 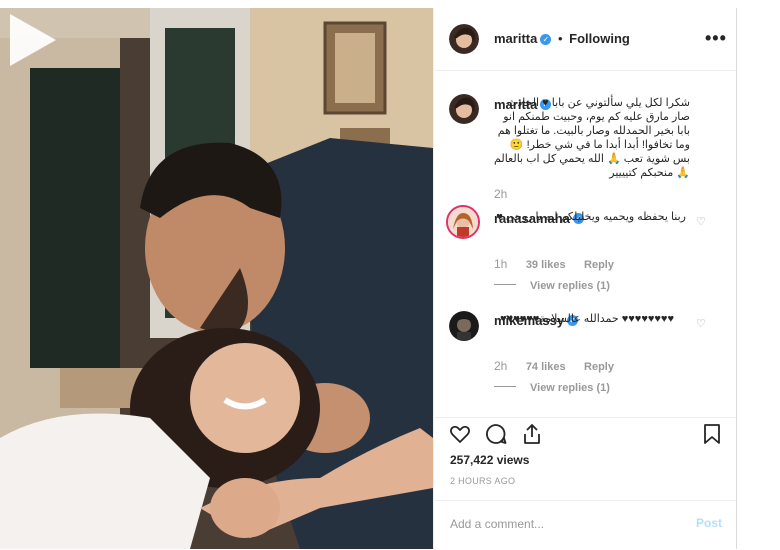 I want to click on comment-avatar-ranasamaha, so click(x=463, y=222).